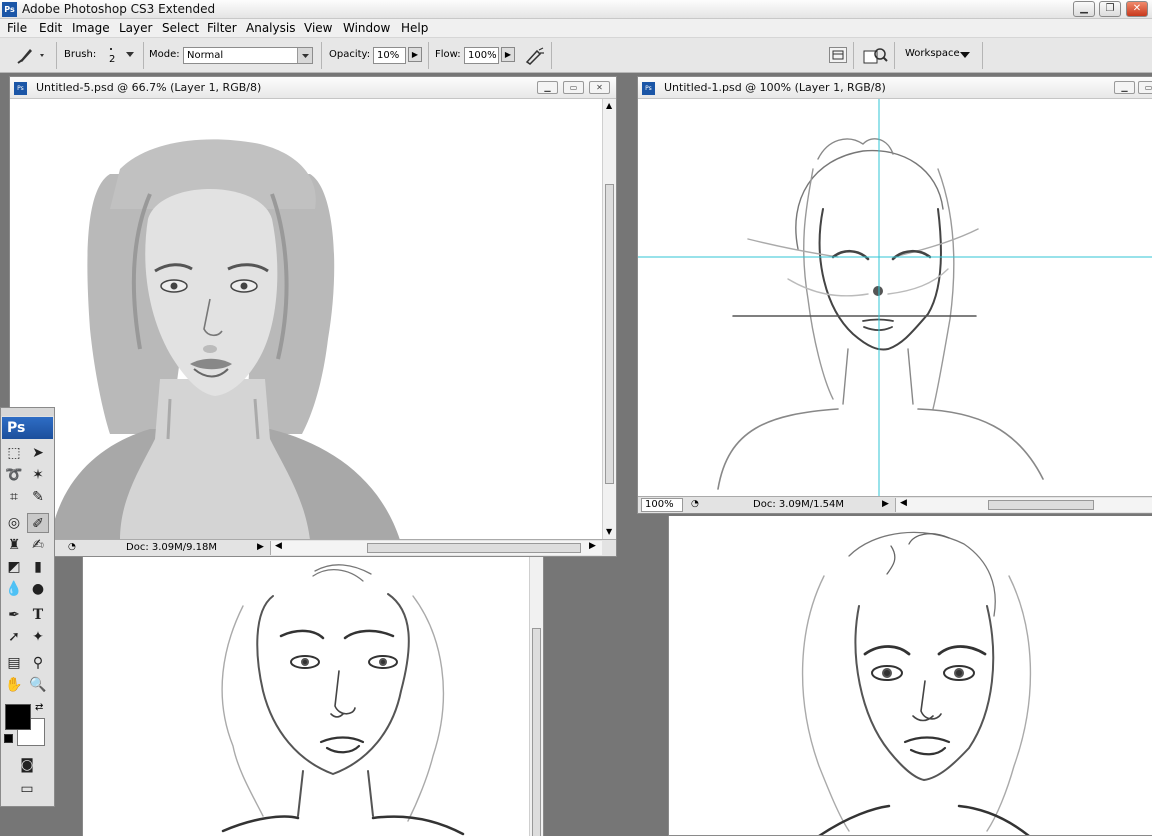  I want to click on eyedropper-tool-icon: ⚲, so click(38, 663).